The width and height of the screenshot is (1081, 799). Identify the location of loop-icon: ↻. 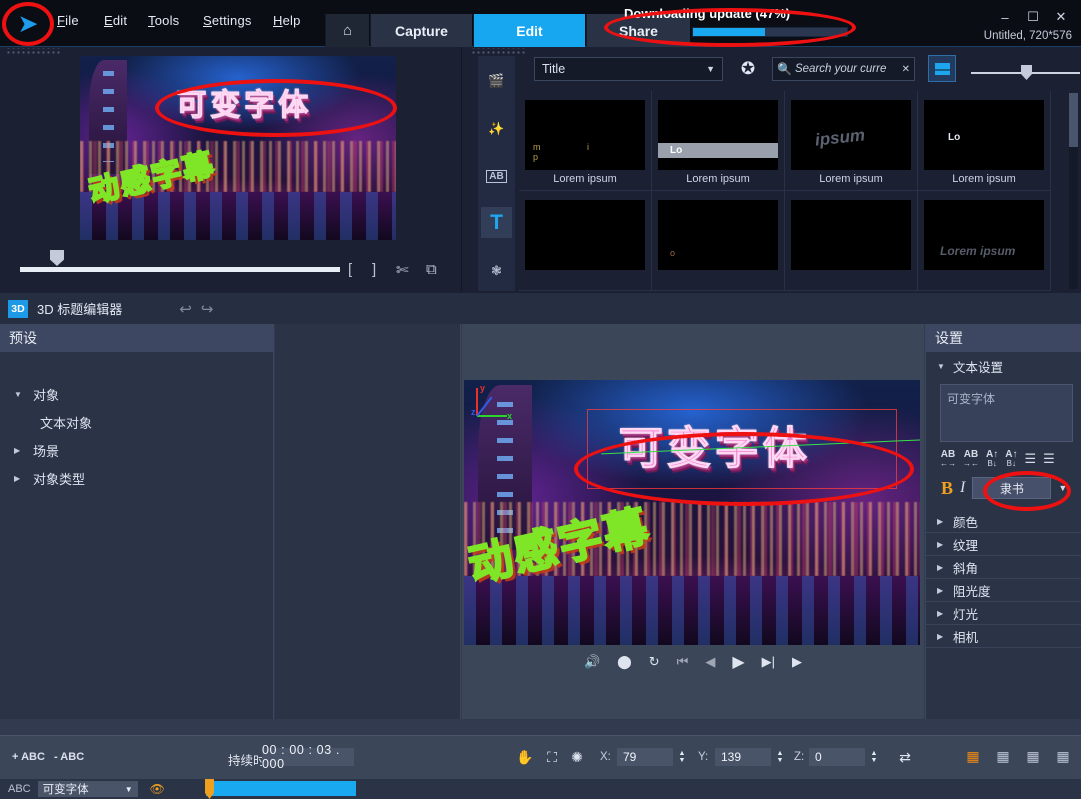
(654, 662).